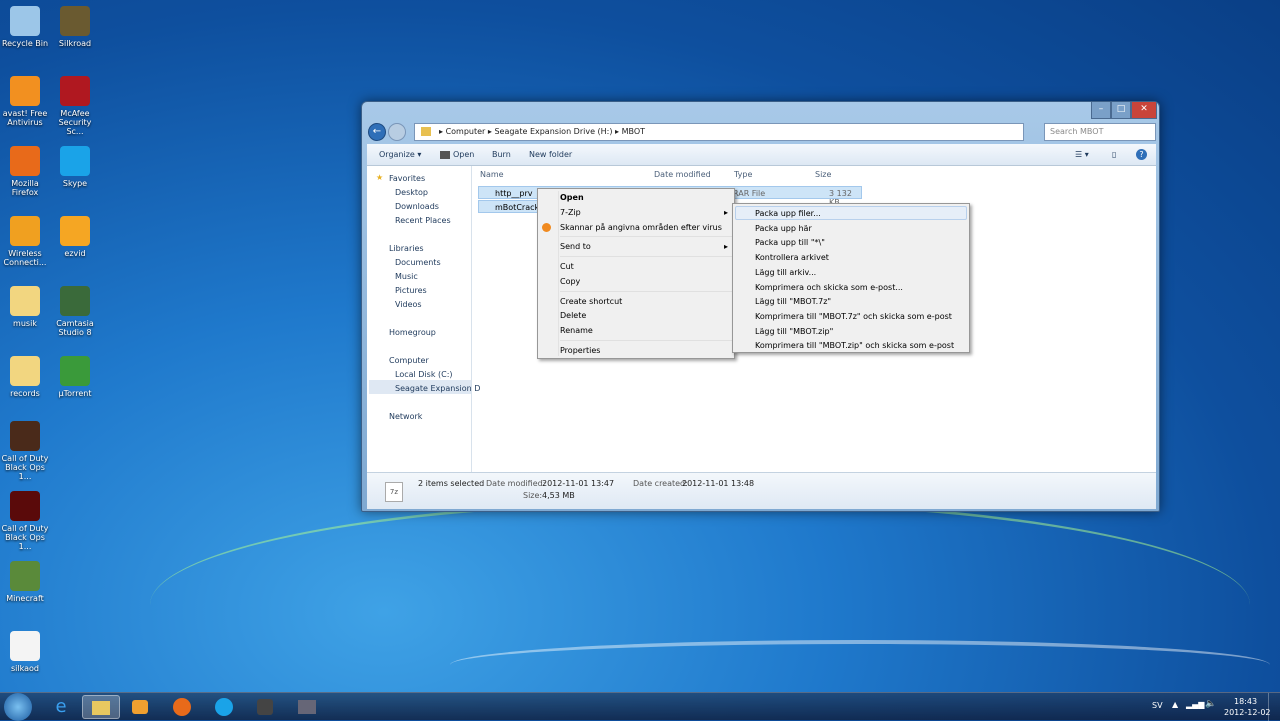  I want to click on maximize-button: □, so click(1121, 110).